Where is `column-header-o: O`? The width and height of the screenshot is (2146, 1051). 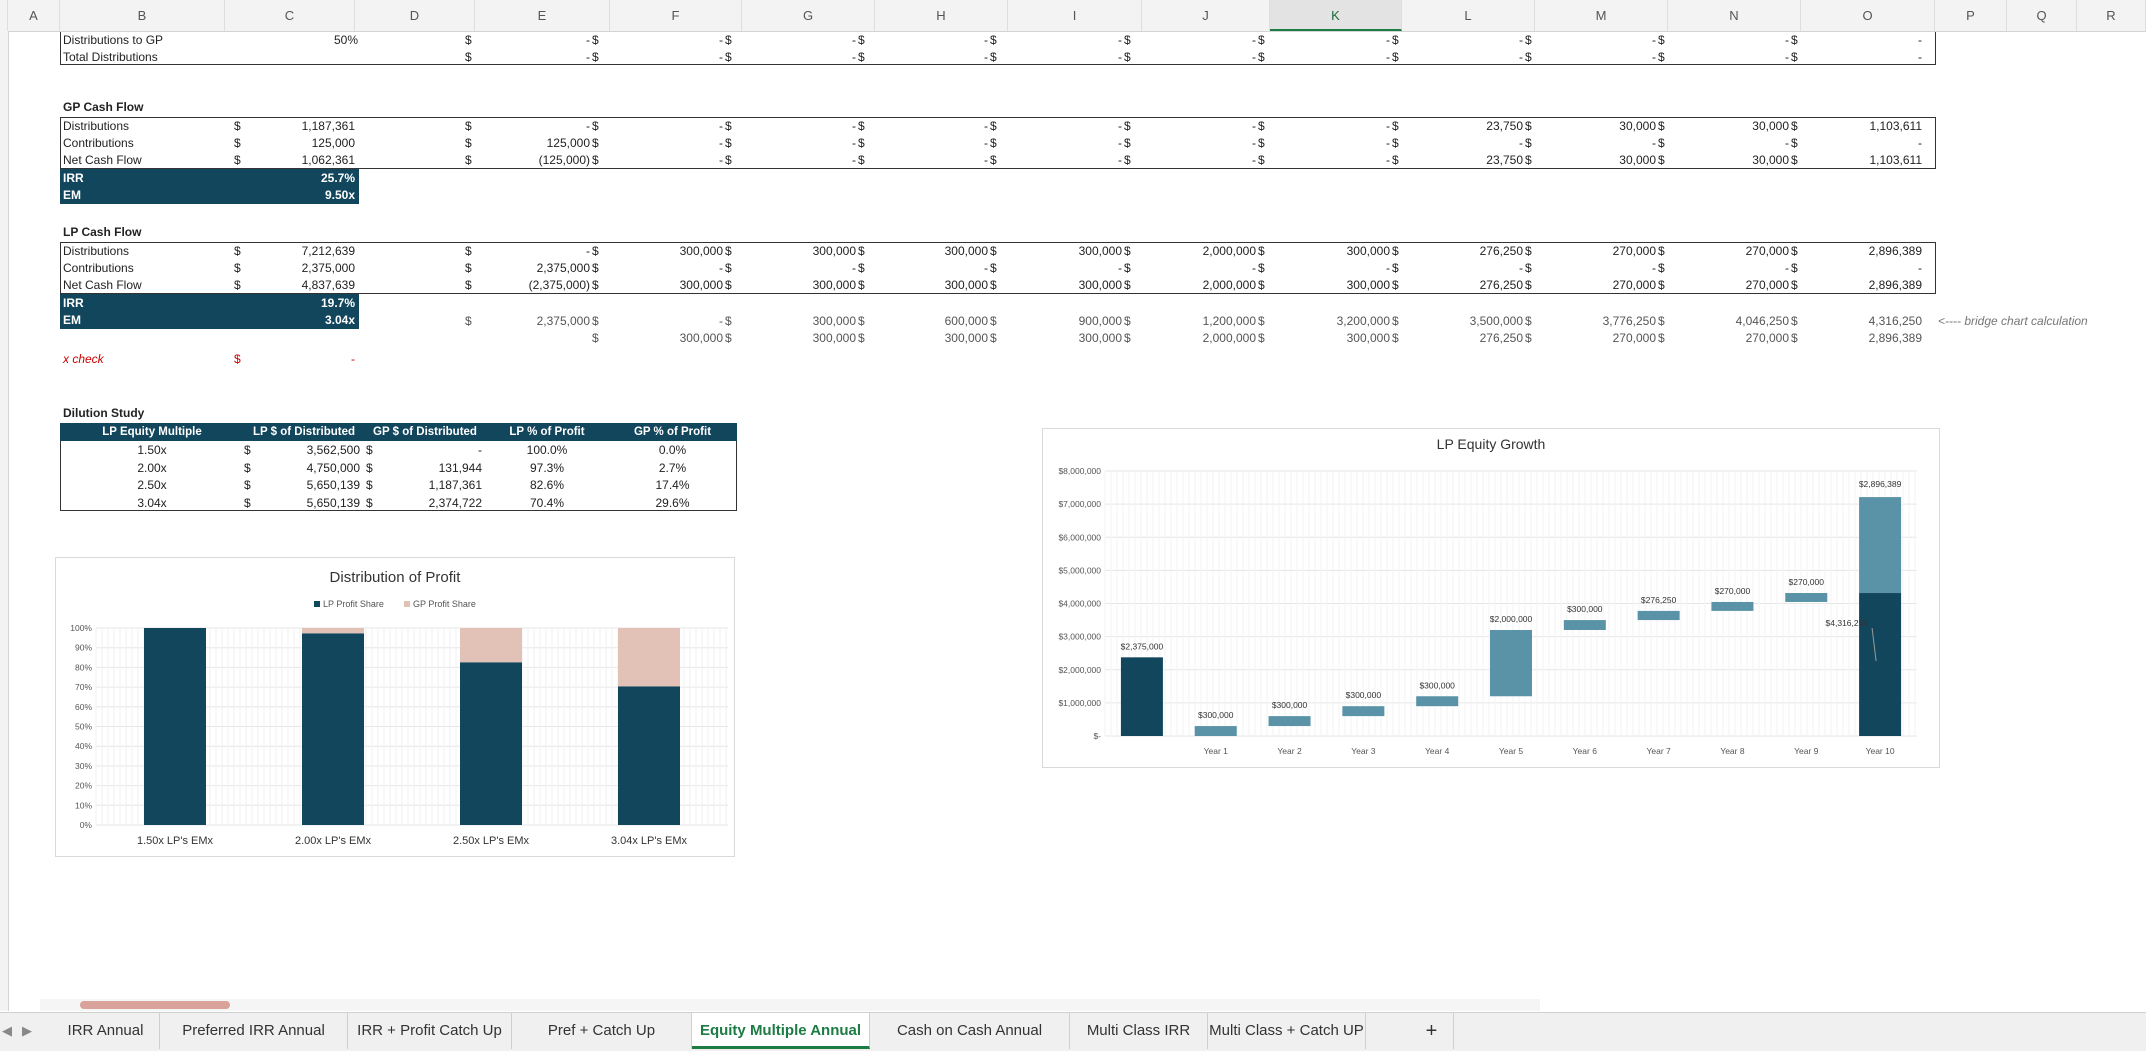
column-header-o: O is located at coordinates (1868, 15).